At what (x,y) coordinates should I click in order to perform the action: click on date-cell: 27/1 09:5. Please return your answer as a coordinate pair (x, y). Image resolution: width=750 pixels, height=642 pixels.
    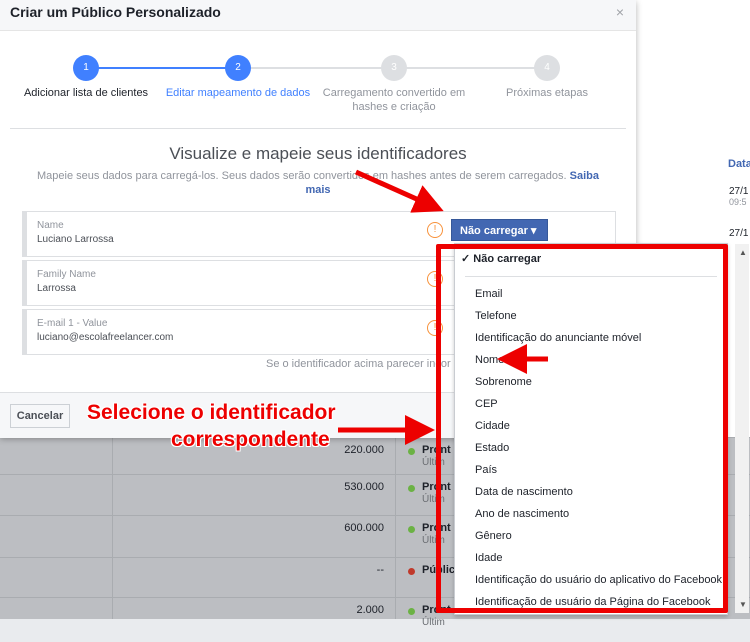
    Looking at the image, I should click on (739, 196).